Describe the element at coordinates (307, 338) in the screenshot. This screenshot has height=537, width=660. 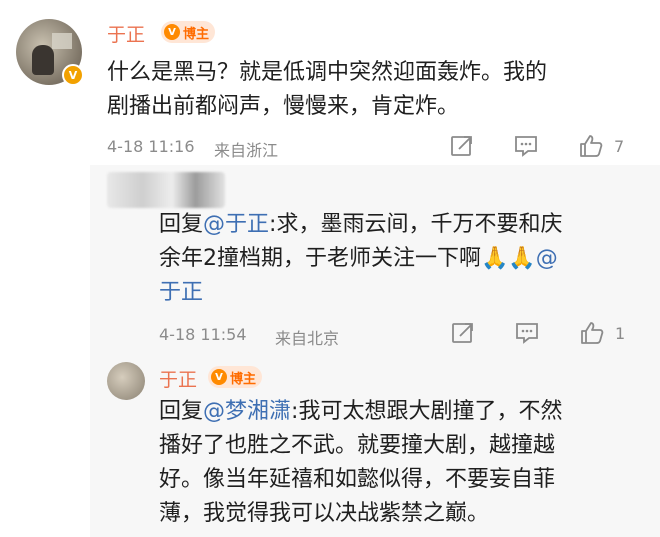
I see `reply1-location: 来自北京` at that location.